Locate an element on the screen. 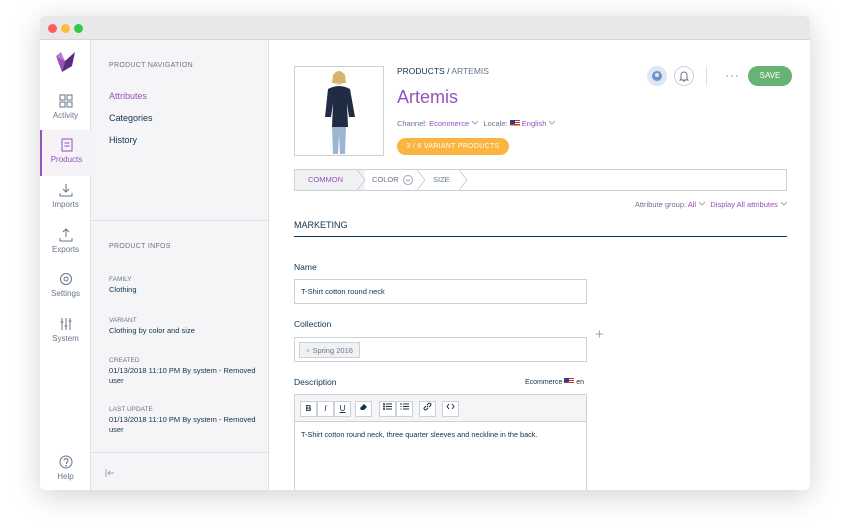  context-switcher: Channel: Ecommerce Locale: English is located at coordinates (476, 123).